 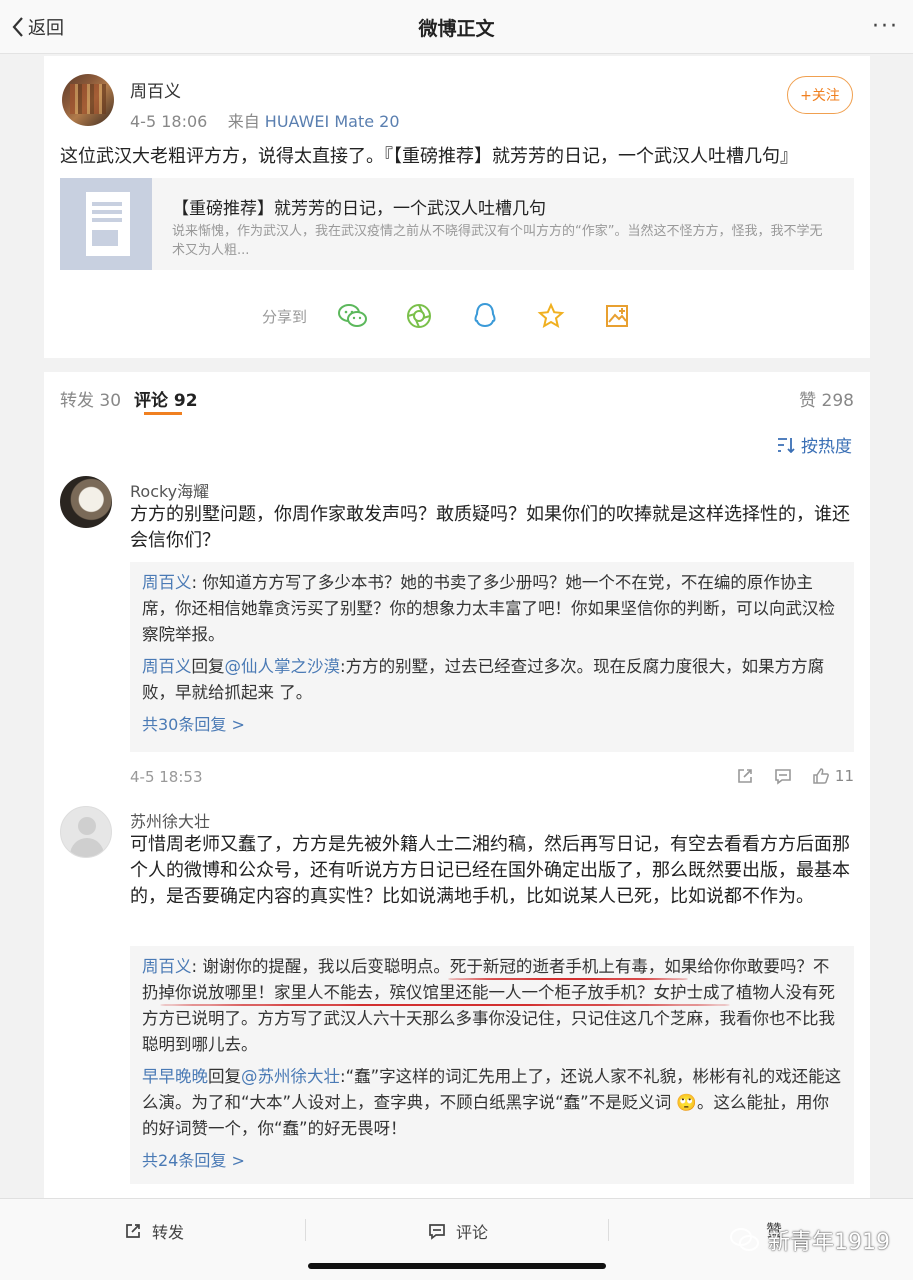 I want to click on tab-comments: 评论 92, so click(x=166, y=398).